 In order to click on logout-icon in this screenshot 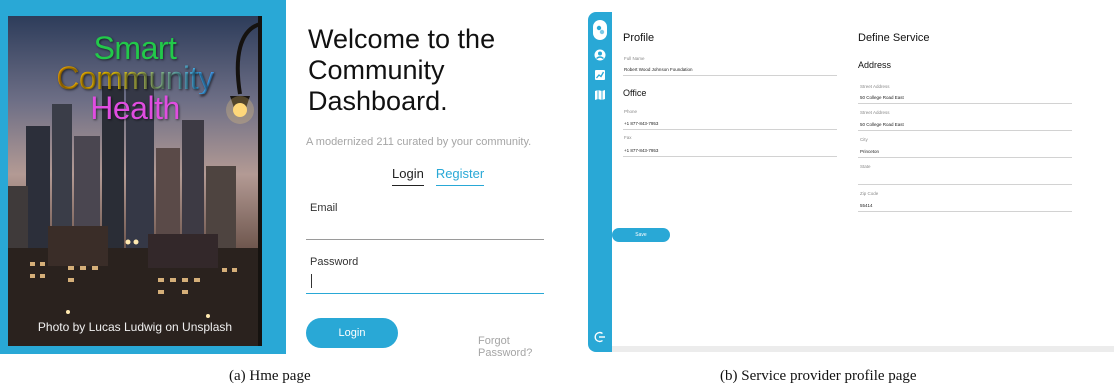, I will do `click(600, 337)`.